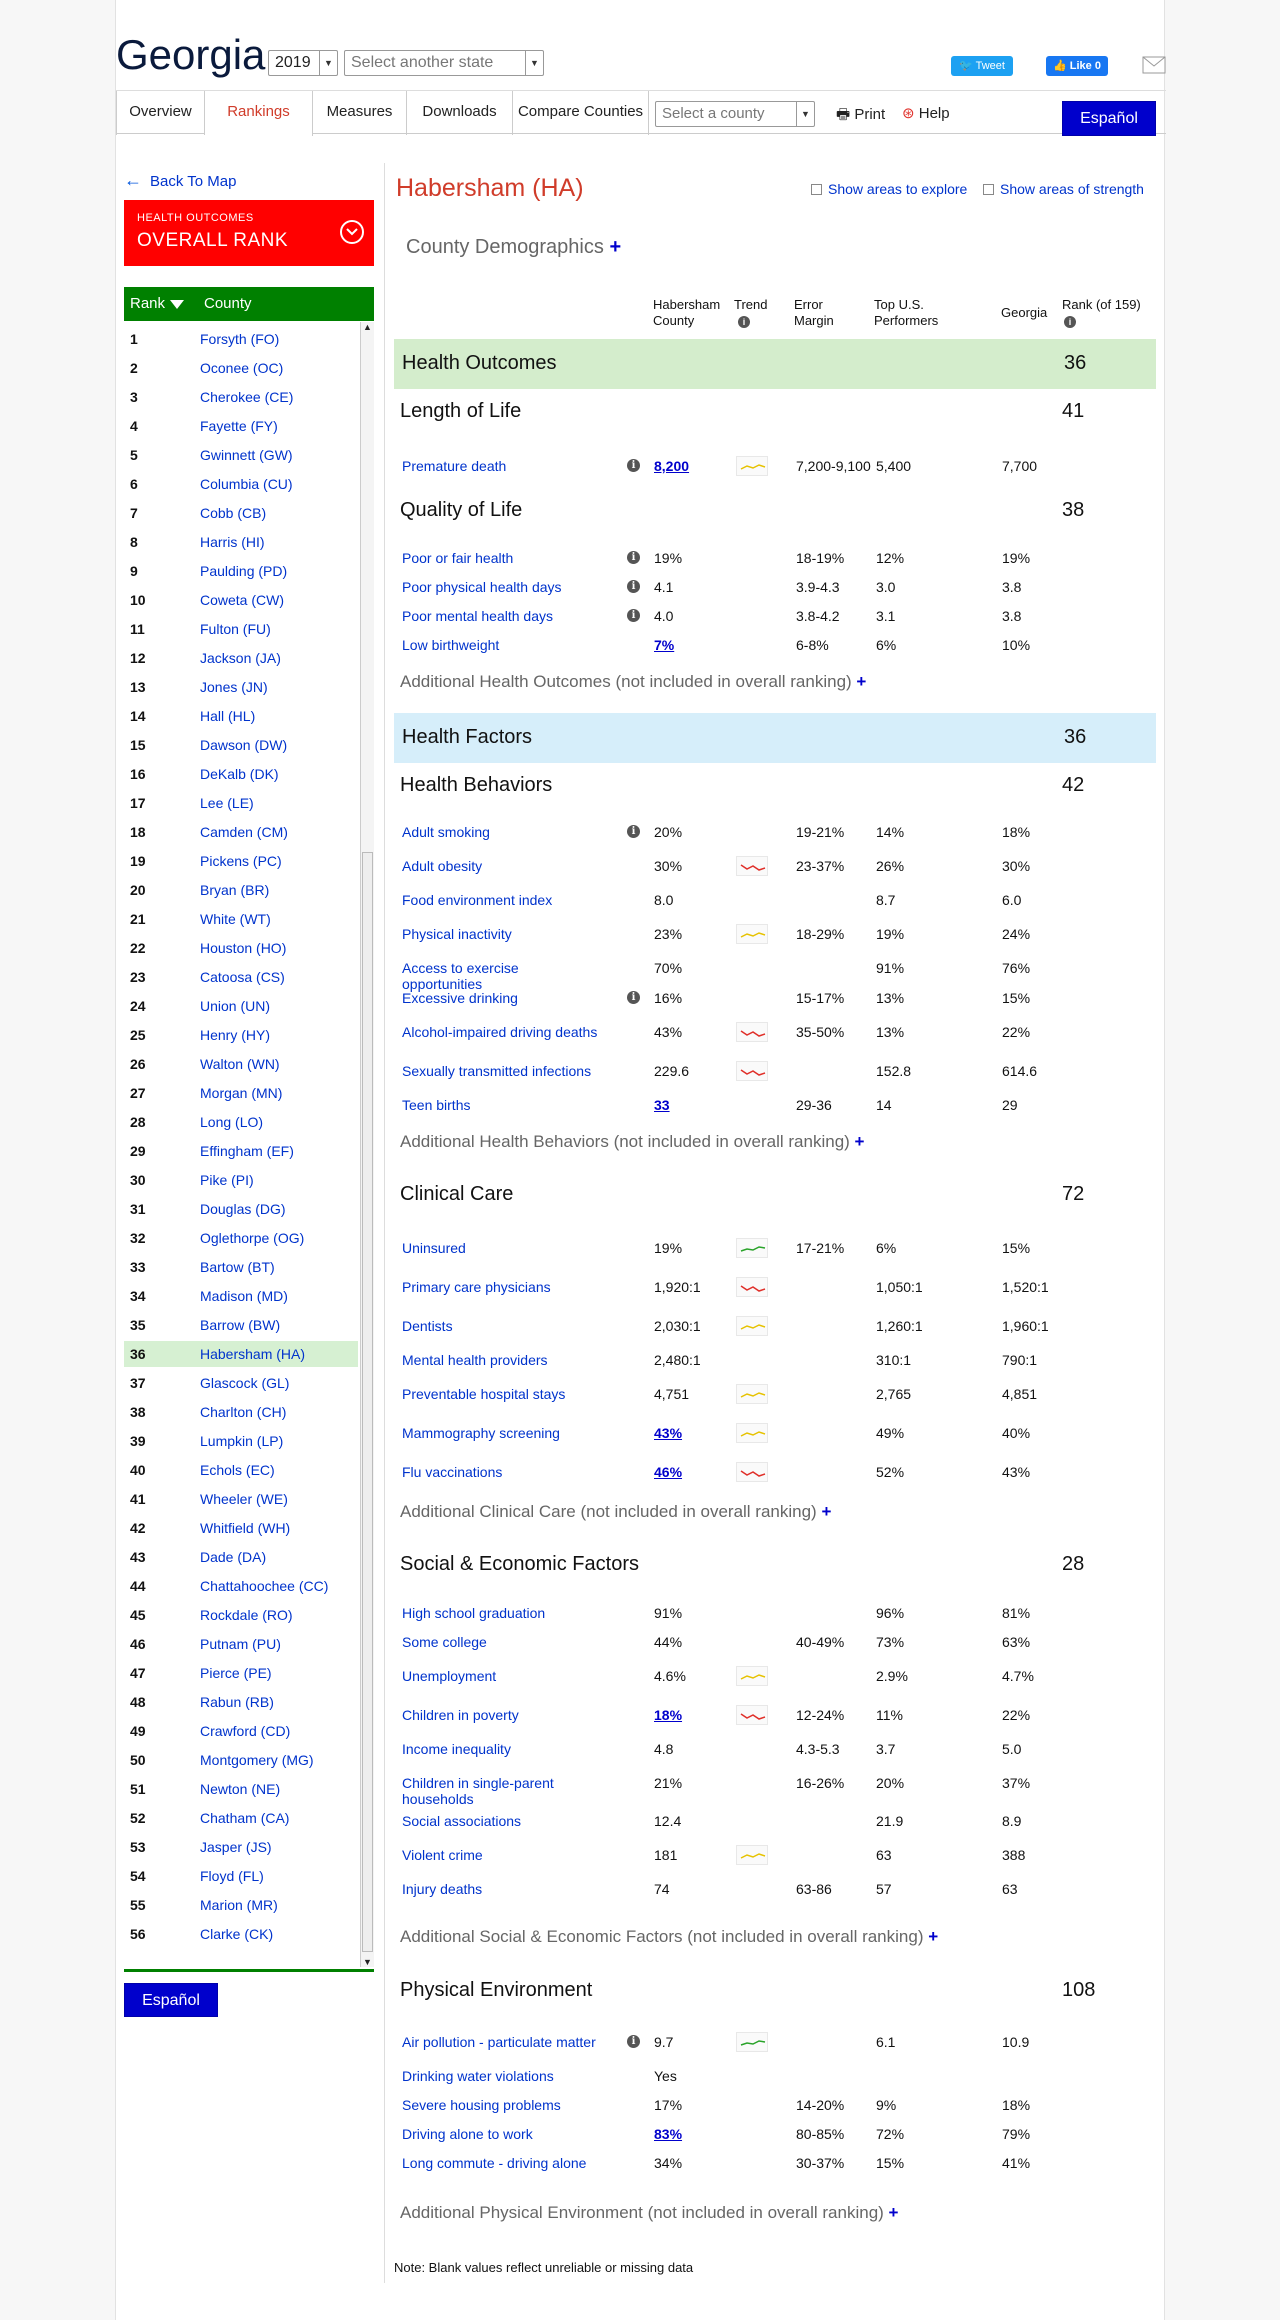  Describe the element at coordinates (502, 2163) in the screenshot. I see `measure-label-link: Long commute - driving alone` at that location.